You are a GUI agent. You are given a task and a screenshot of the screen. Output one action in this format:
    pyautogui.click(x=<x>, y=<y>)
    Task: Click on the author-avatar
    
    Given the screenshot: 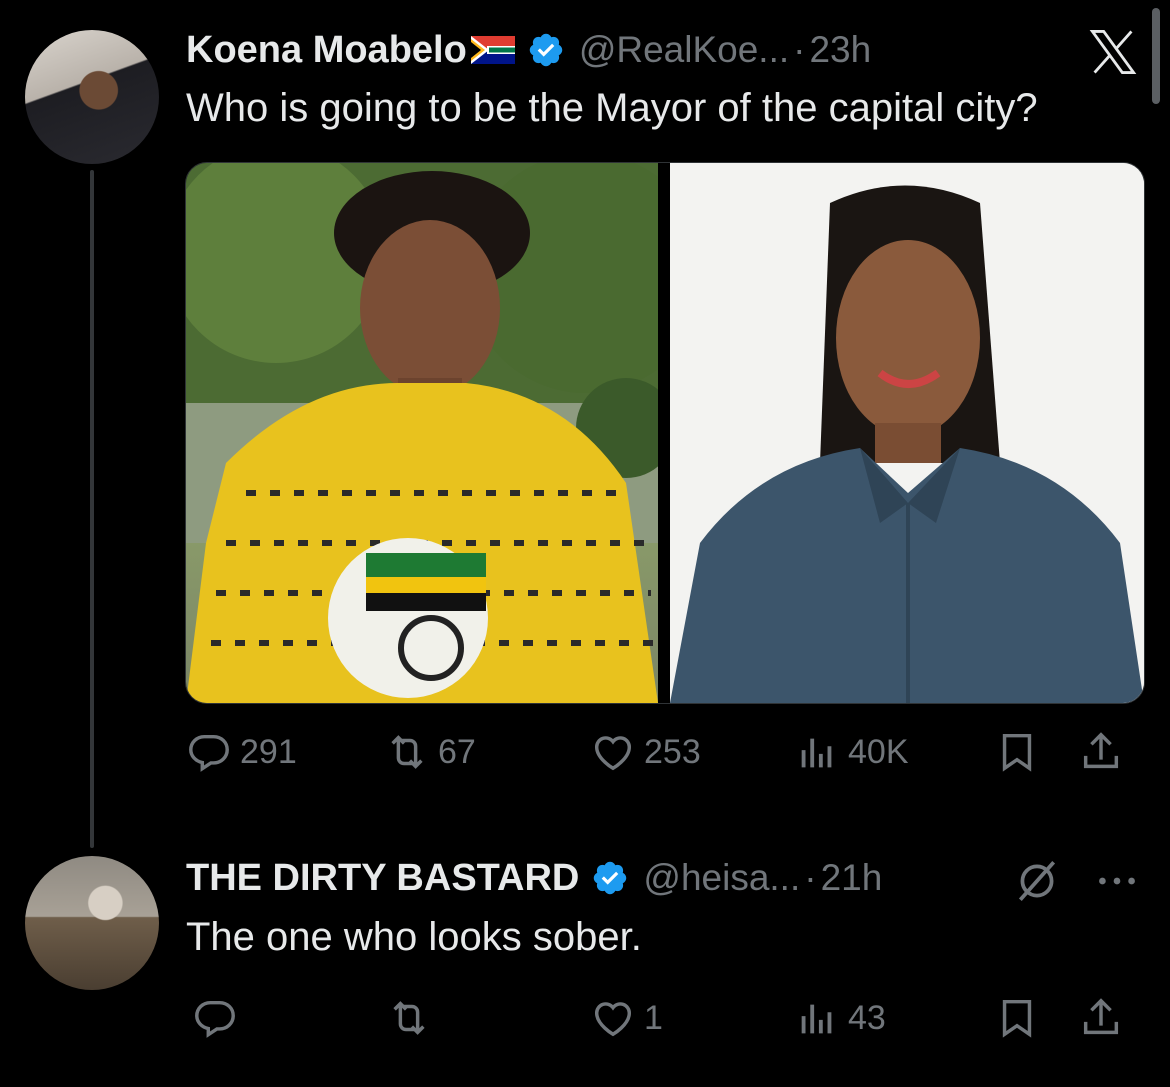 What is the action you would take?
    pyautogui.click(x=92, y=97)
    